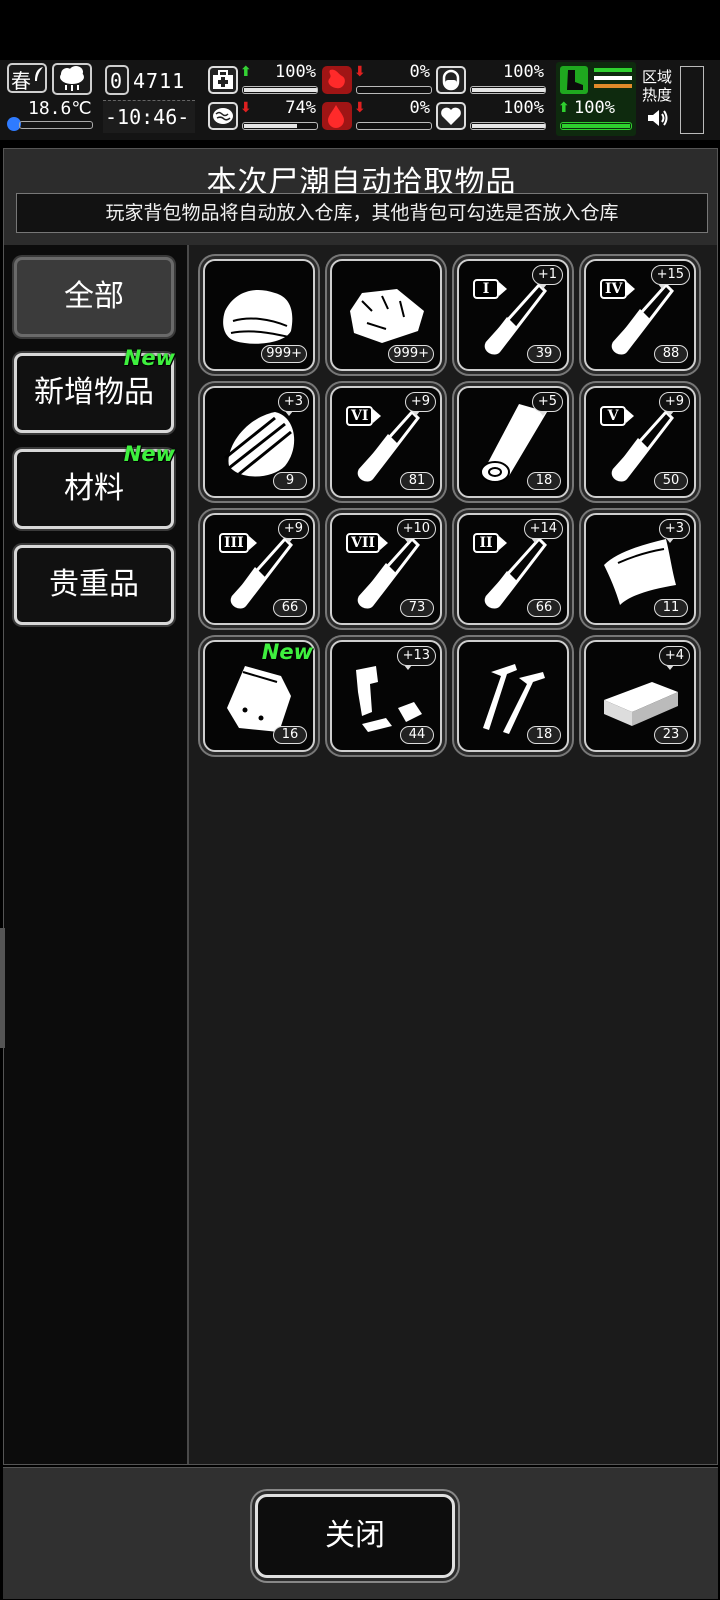 The image size is (720, 1600). Describe the element at coordinates (544, 354) in the screenshot. I see `item-count: 39` at that location.